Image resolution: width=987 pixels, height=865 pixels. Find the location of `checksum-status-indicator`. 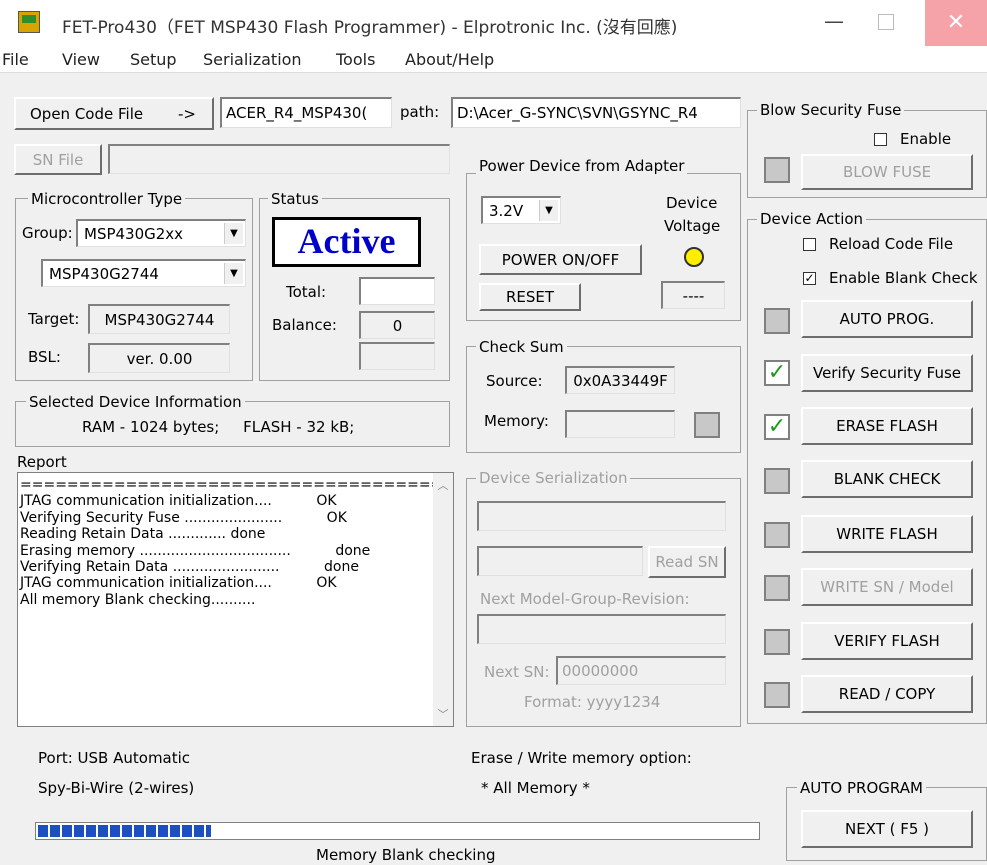

checksum-status-indicator is located at coordinates (707, 425).